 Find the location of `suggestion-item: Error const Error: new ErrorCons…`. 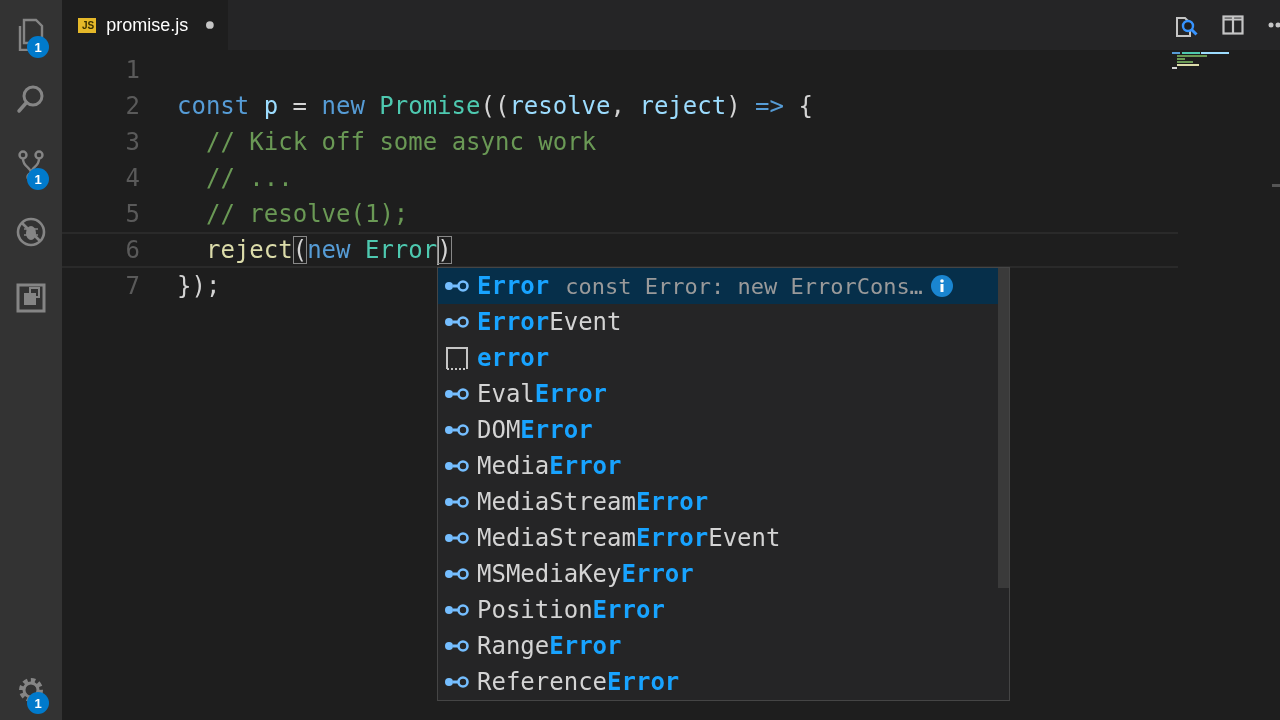

suggestion-item: Error const Error: new ErrorCons… is located at coordinates (718, 286).